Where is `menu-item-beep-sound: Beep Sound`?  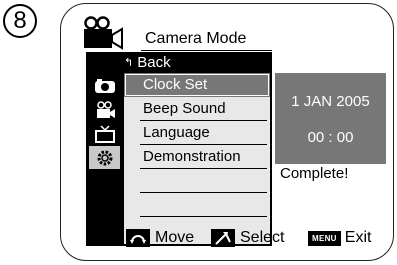
menu-item-beep-sound: Beep Sound is located at coordinates (197, 109).